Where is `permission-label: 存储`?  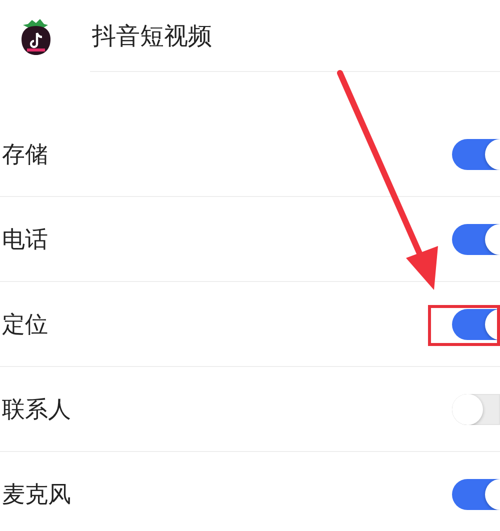 permission-label: 存储 is located at coordinates (25, 155).